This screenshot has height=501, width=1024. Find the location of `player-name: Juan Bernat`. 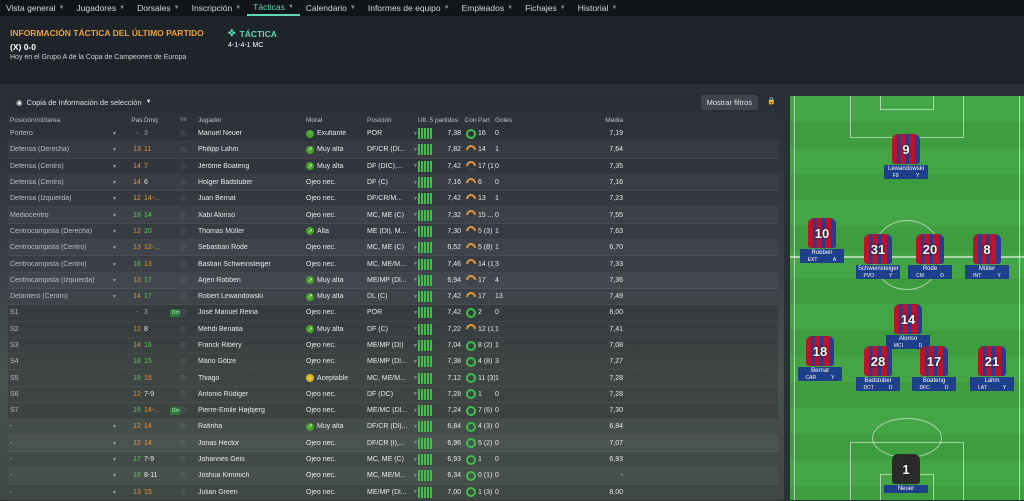

player-name: Juan Bernat is located at coordinates (251, 198).